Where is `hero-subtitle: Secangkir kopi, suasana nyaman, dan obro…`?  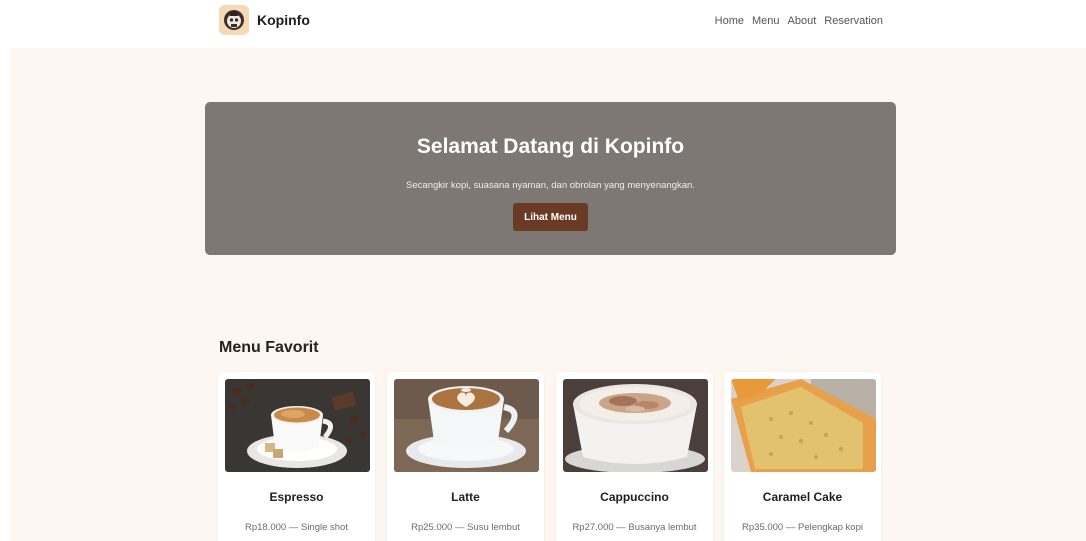 hero-subtitle: Secangkir kopi, suasana nyaman, dan obro… is located at coordinates (550, 185).